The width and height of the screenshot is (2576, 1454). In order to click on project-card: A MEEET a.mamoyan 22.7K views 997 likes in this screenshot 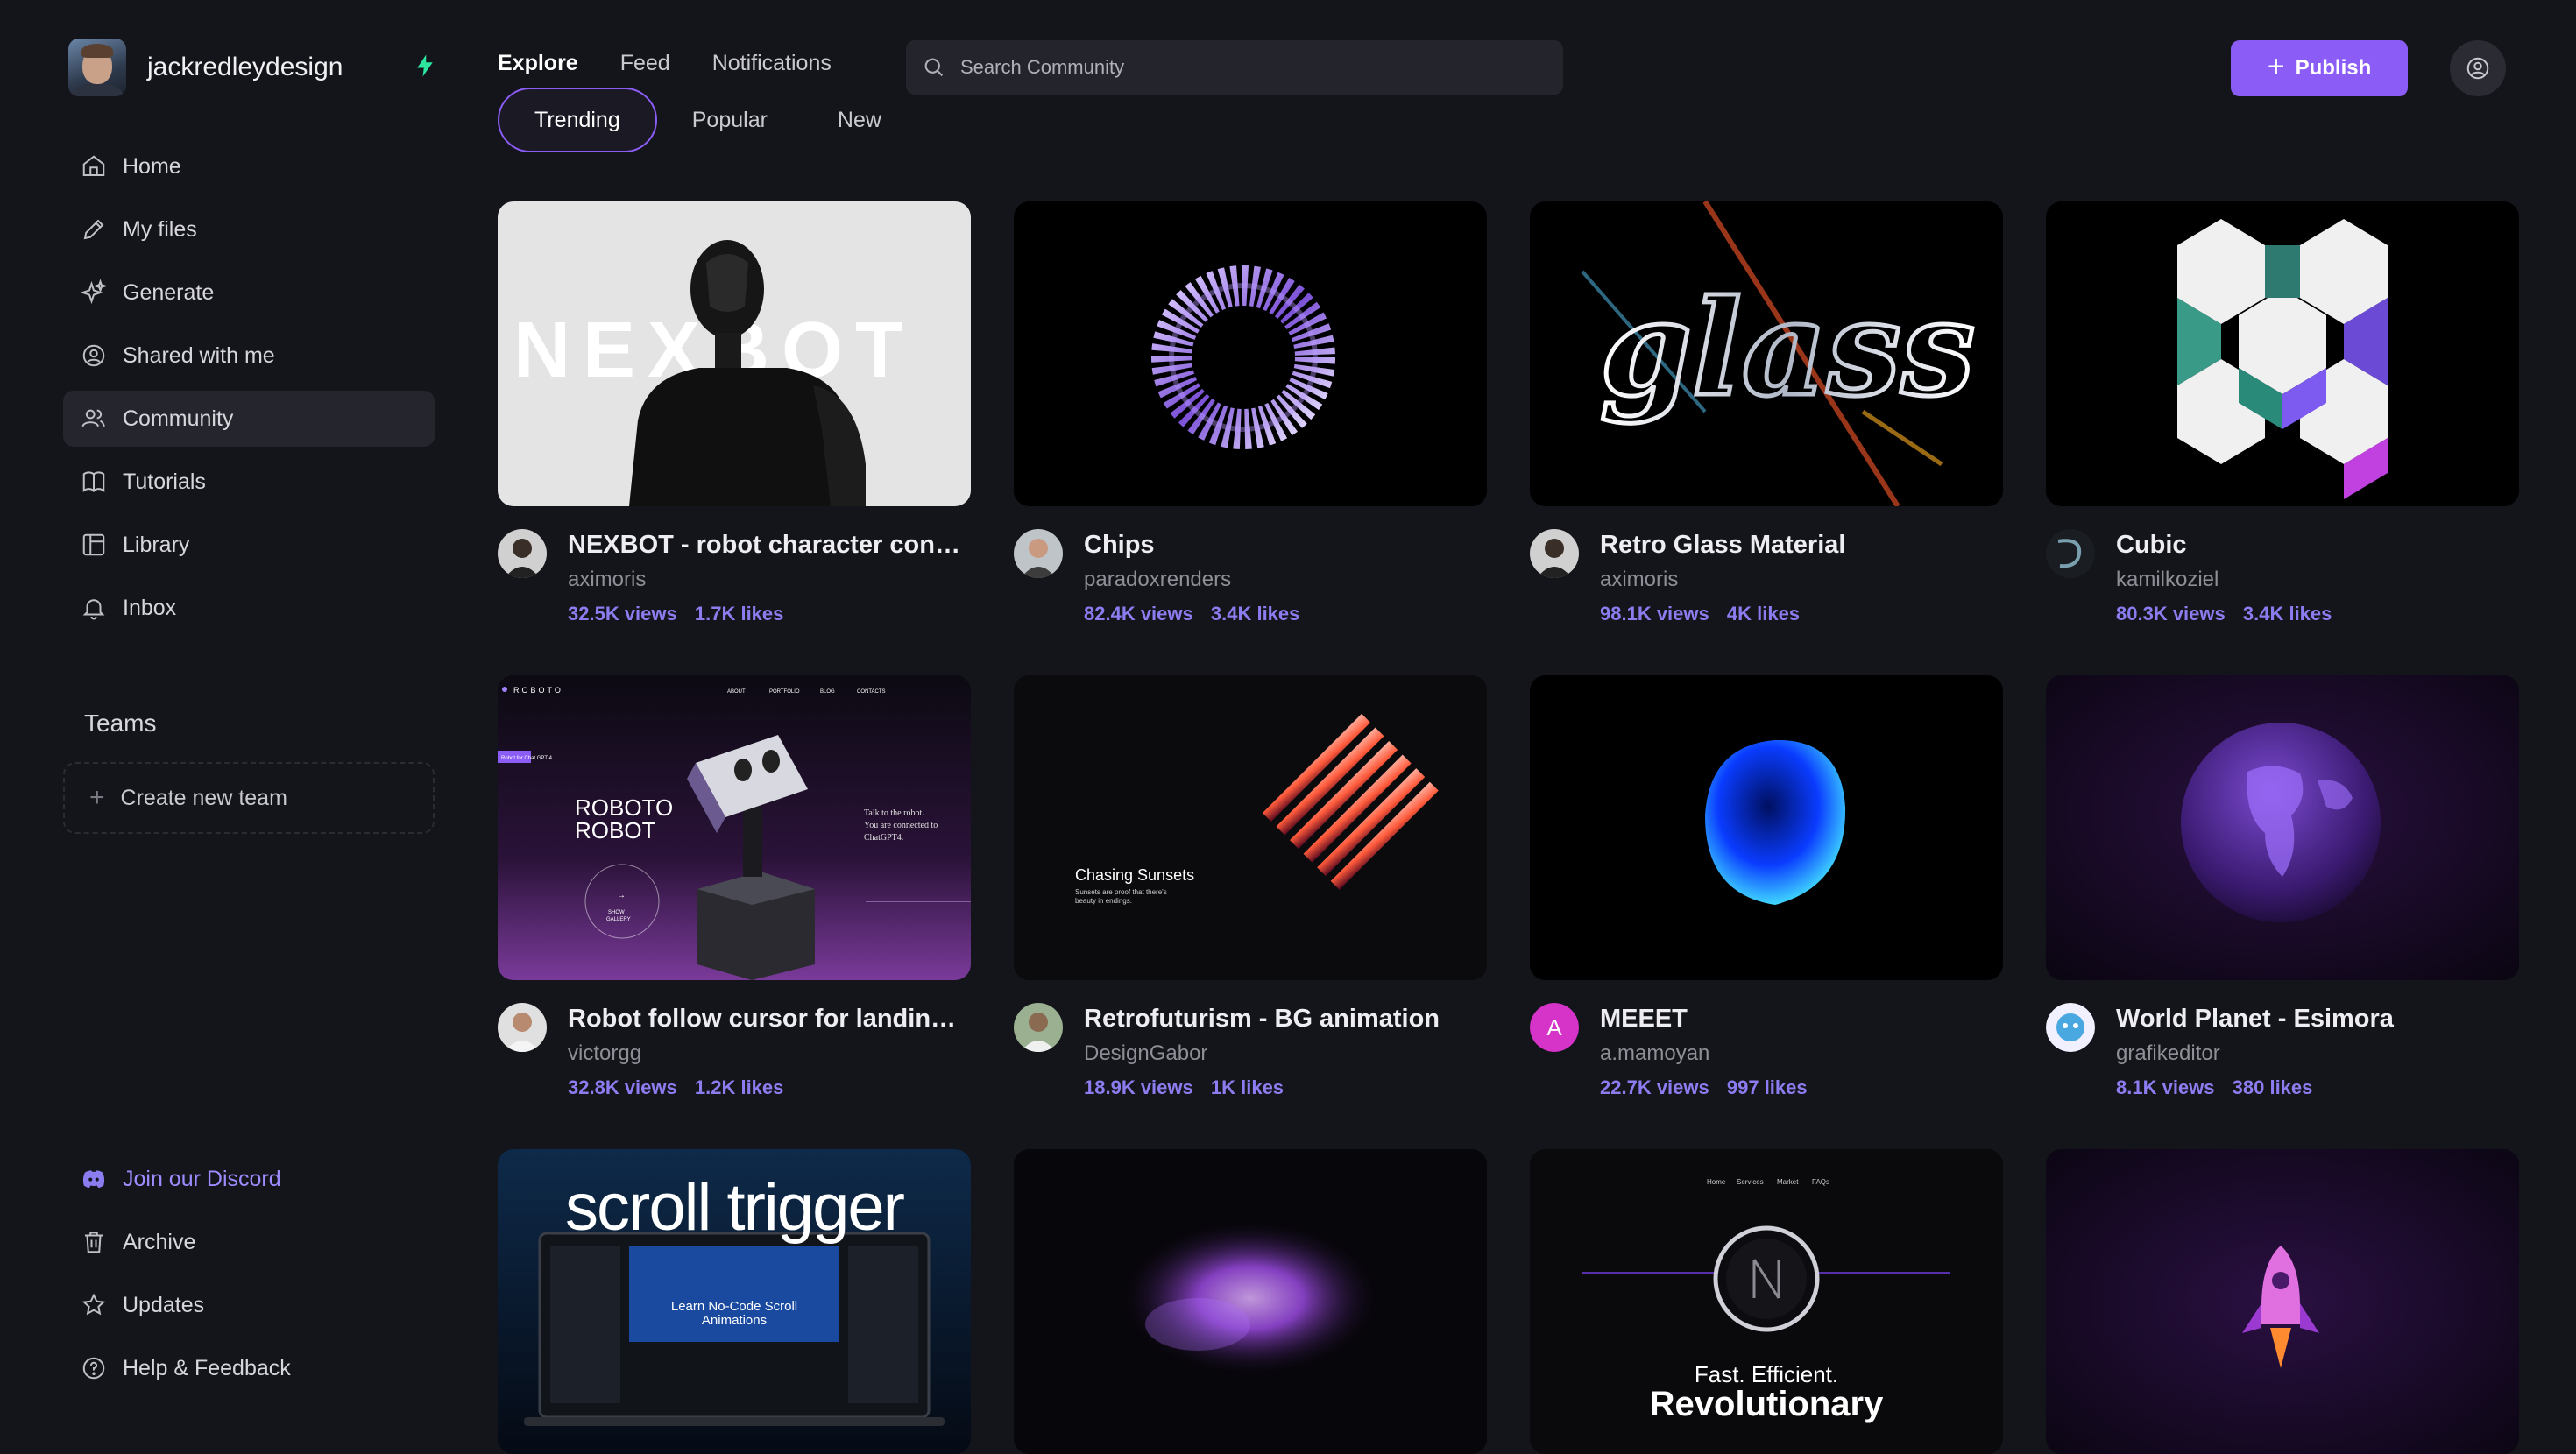, I will do `click(1766, 898)`.